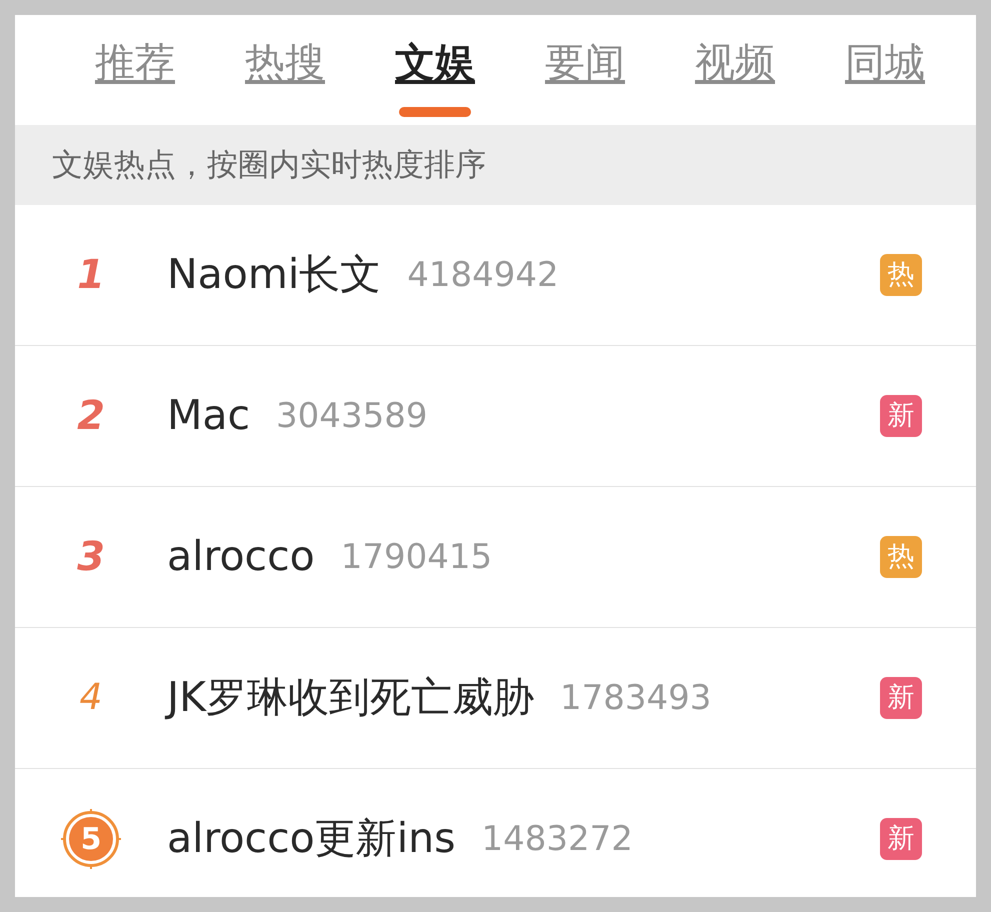 This screenshot has width=991, height=912. Describe the element at coordinates (352, 416) in the screenshot. I see `heat-count: 3043589` at that location.